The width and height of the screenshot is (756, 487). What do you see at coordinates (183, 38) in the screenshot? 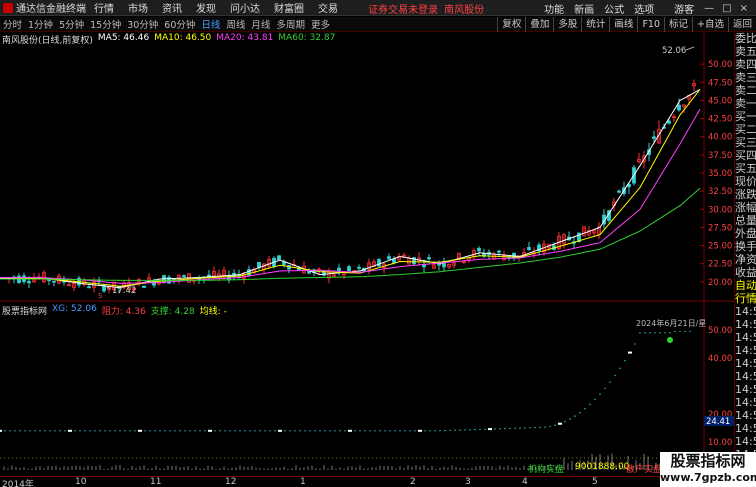
I see `ma10-value: MA10: 46.50` at bounding box center [183, 38].